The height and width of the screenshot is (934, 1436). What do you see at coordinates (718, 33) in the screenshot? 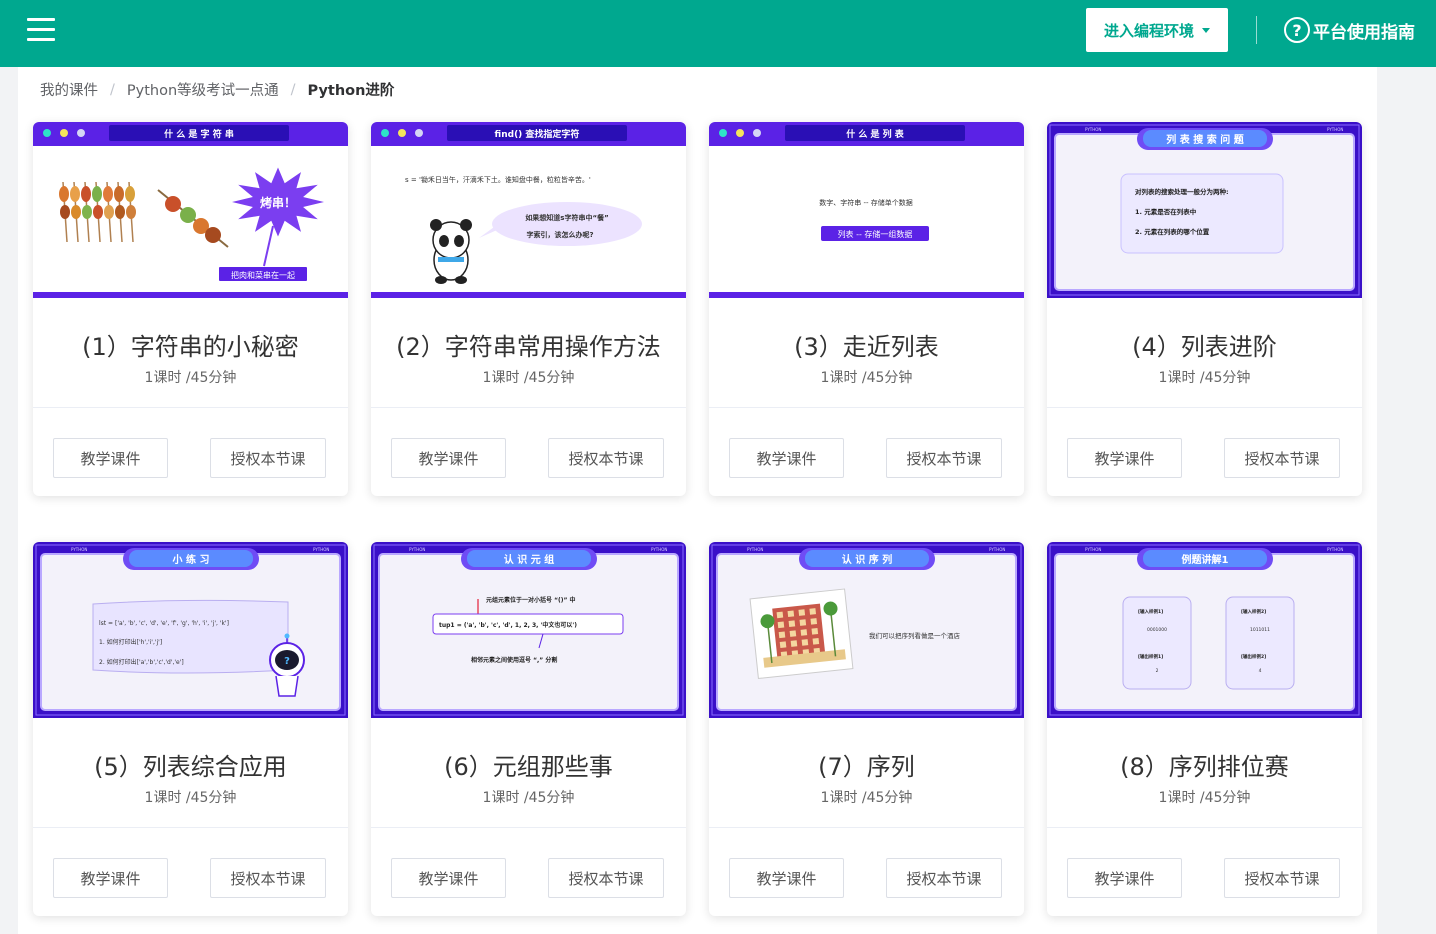
I see `top-bar: 进入编程环境 ? 平台使用指南` at bounding box center [718, 33].